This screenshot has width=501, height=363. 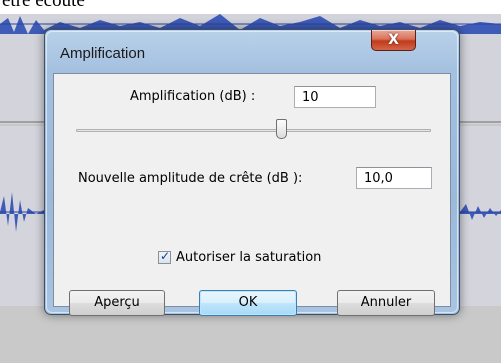 What do you see at coordinates (281, 129) in the screenshot?
I see `amplification-slider-thumb` at bounding box center [281, 129].